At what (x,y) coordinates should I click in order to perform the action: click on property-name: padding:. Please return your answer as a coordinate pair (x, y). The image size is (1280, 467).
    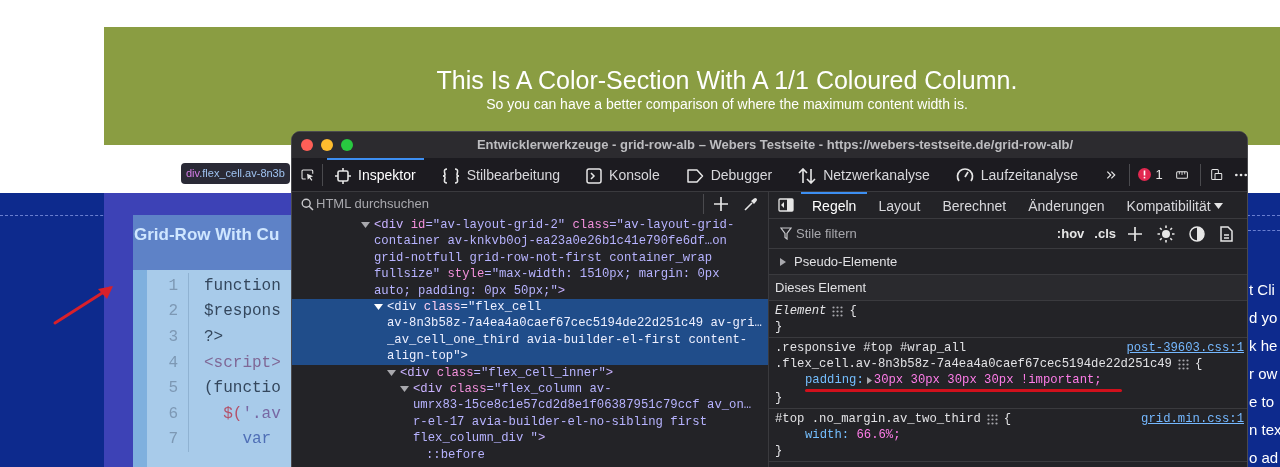
    Looking at the image, I should click on (834, 380).